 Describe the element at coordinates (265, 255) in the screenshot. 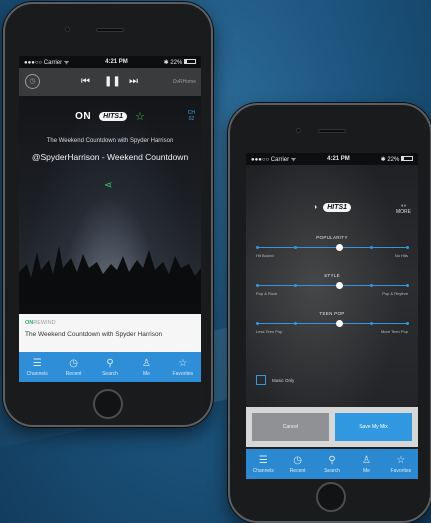

I see `slider-min-label: Hit Bound` at that location.